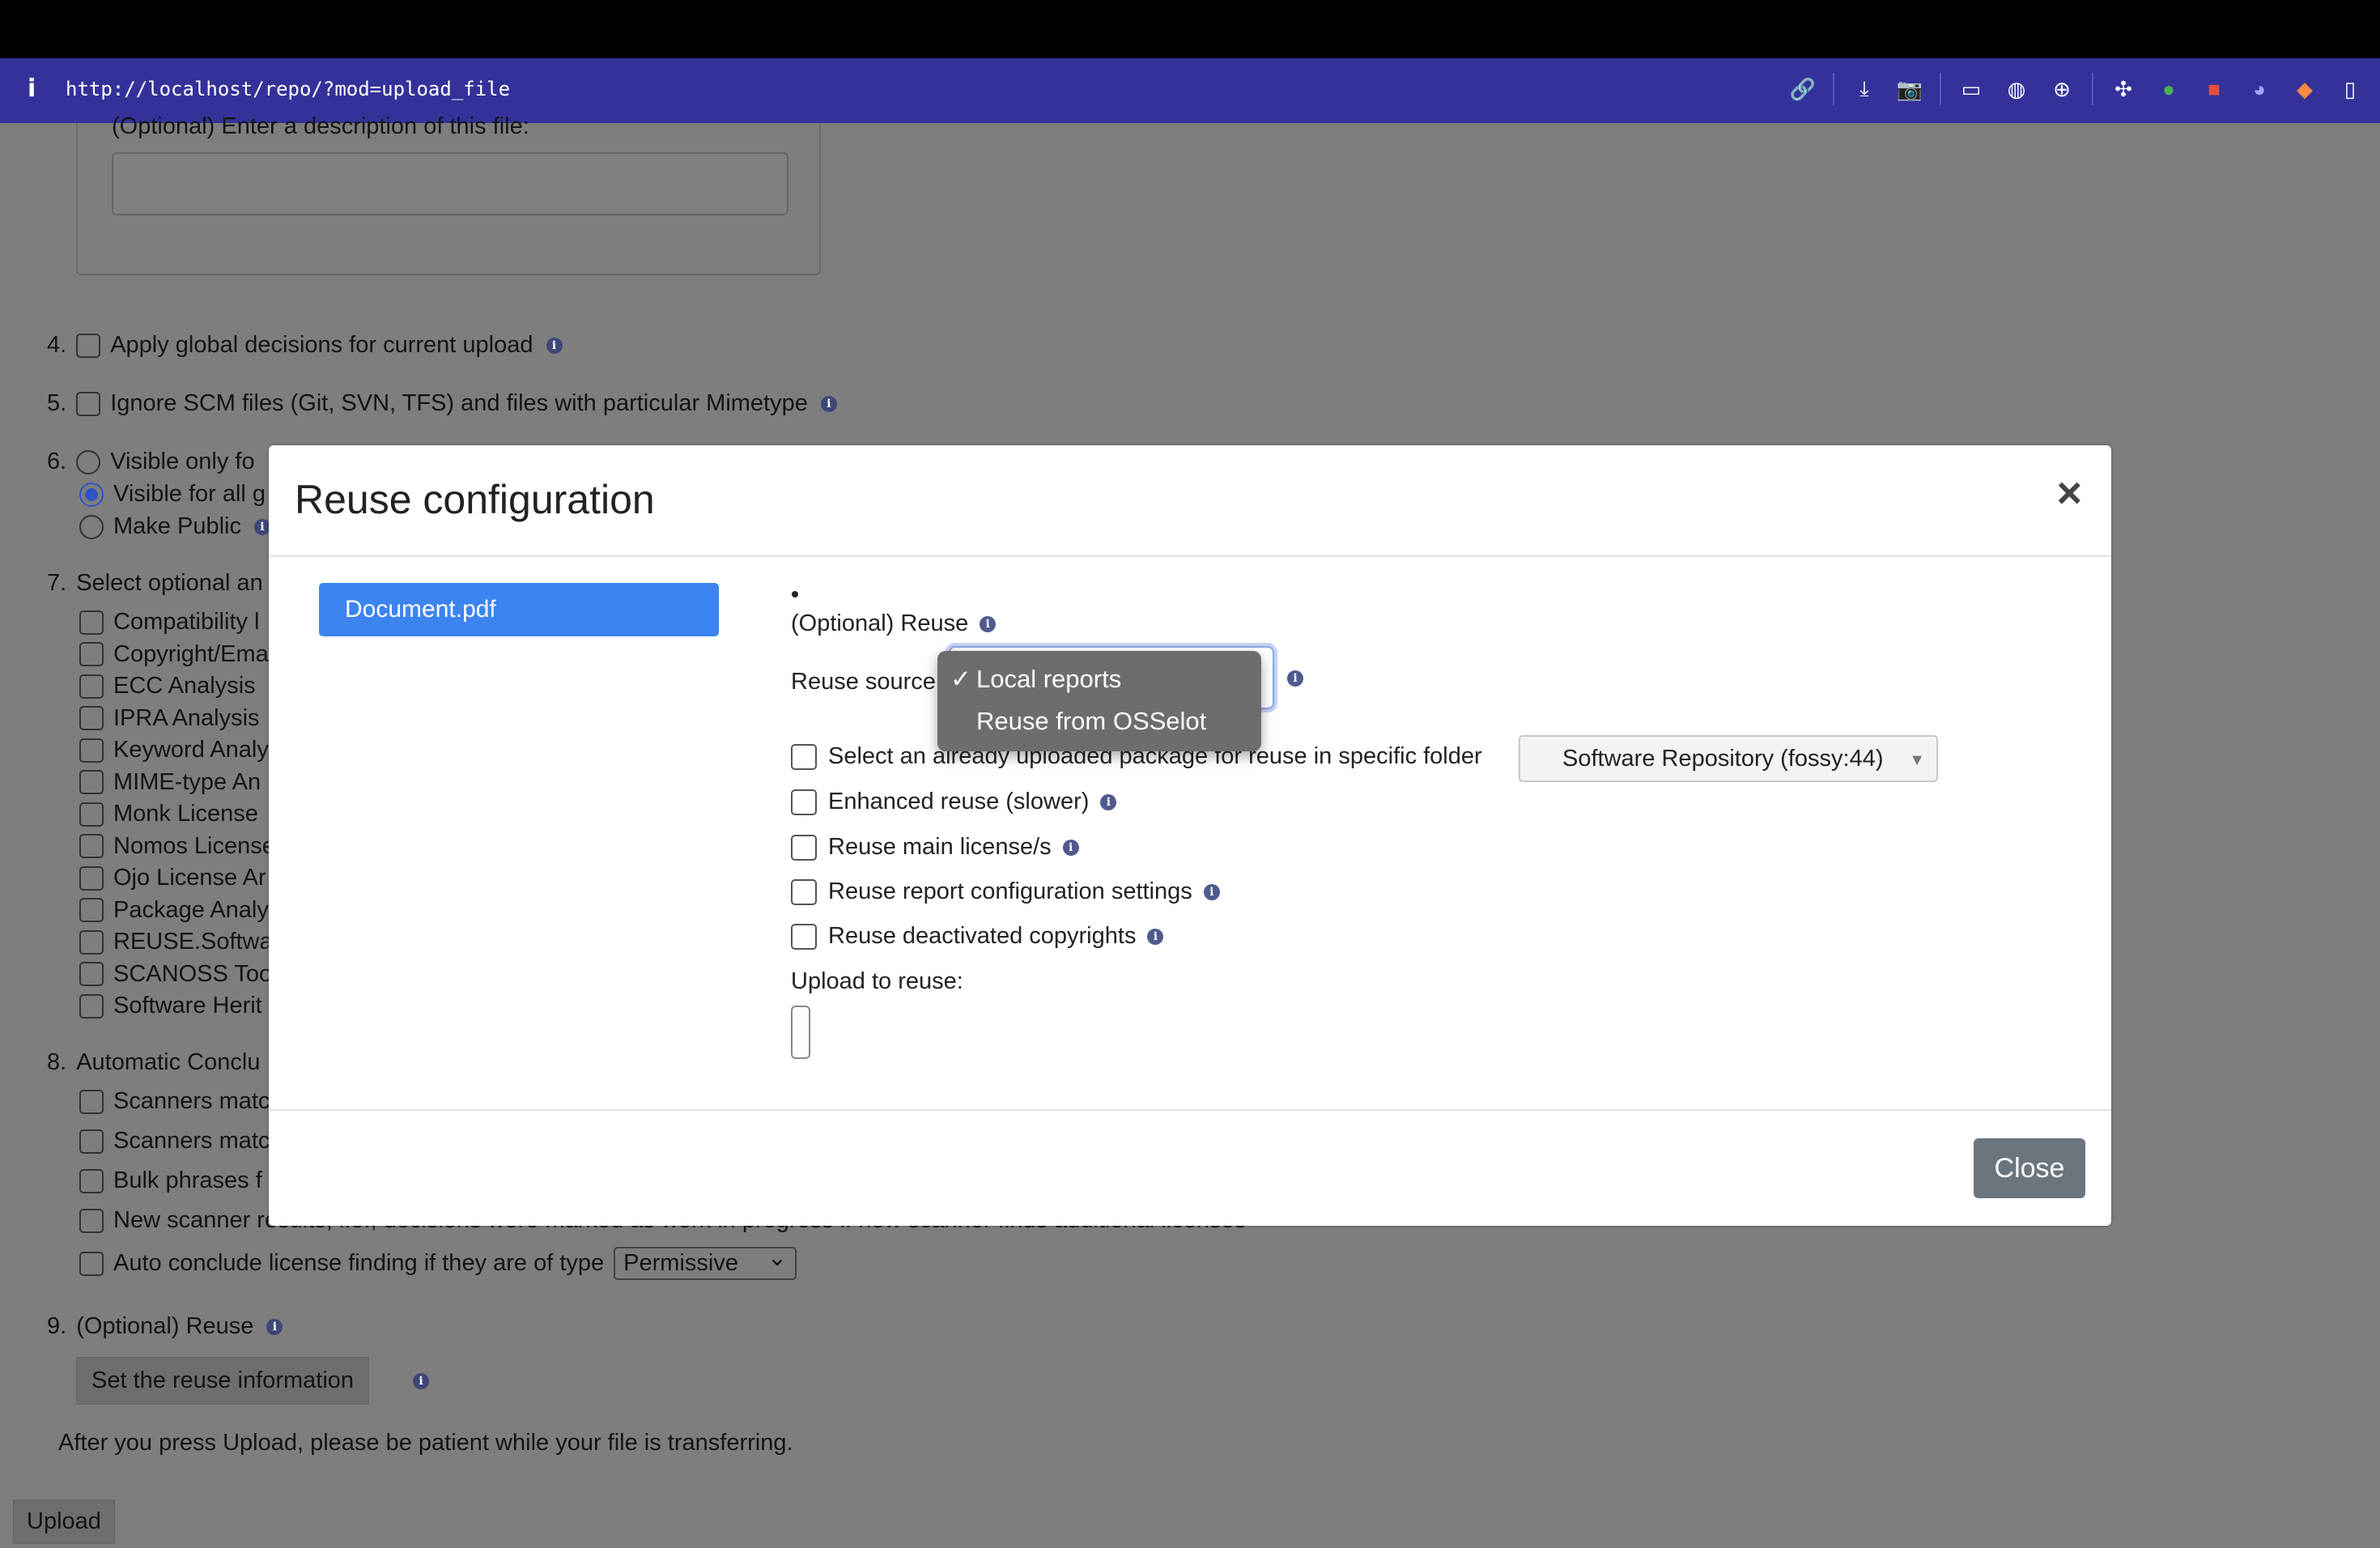  Describe the element at coordinates (880, 623) in the screenshot. I see `reuse-heading: (Optional) Reuse` at that location.